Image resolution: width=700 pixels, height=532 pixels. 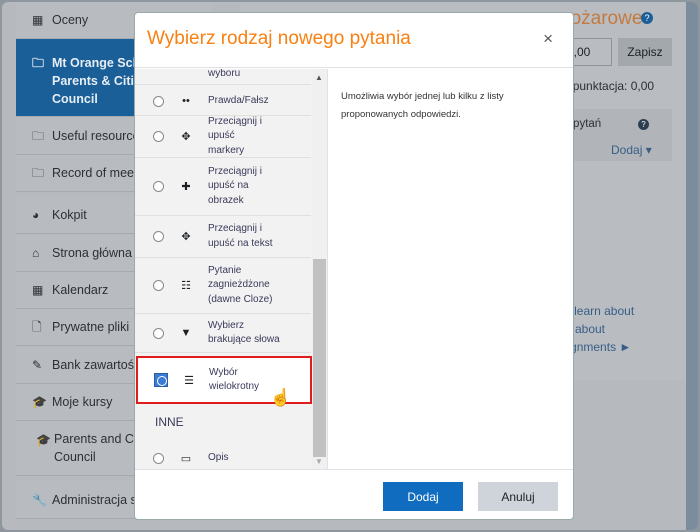 I want to click on sidebar-label: Kalendarz, so click(x=80, y=290).